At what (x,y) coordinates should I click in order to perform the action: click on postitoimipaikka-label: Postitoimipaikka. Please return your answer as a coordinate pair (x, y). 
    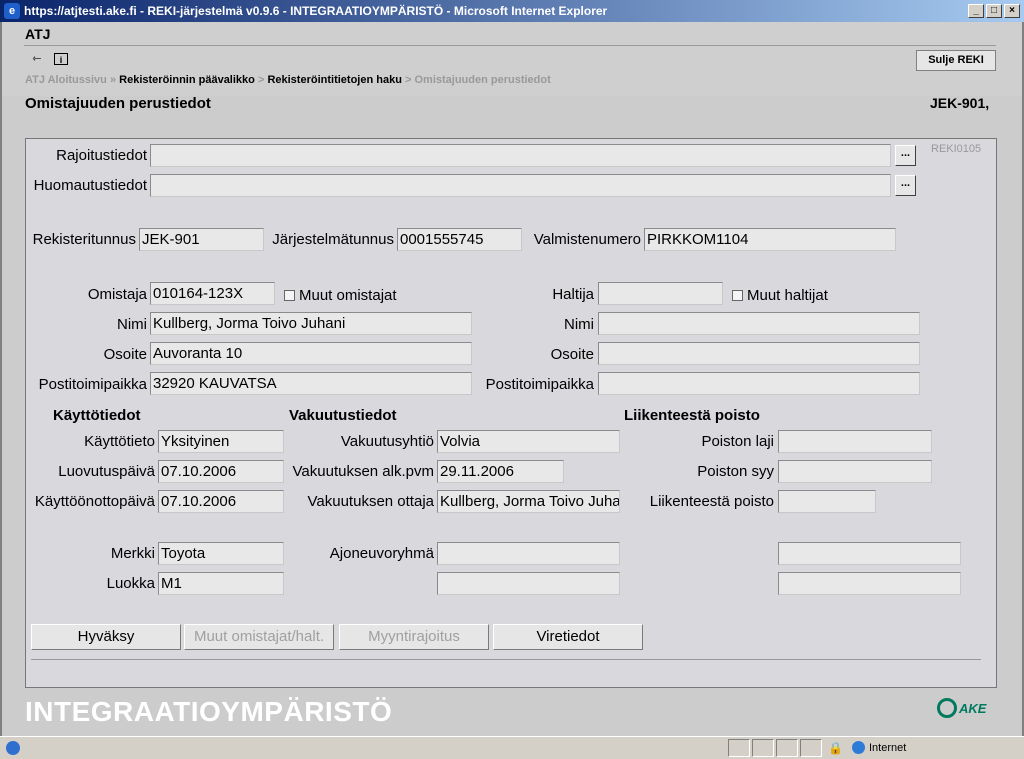
    Looking at the image, I should click on (92, 384).